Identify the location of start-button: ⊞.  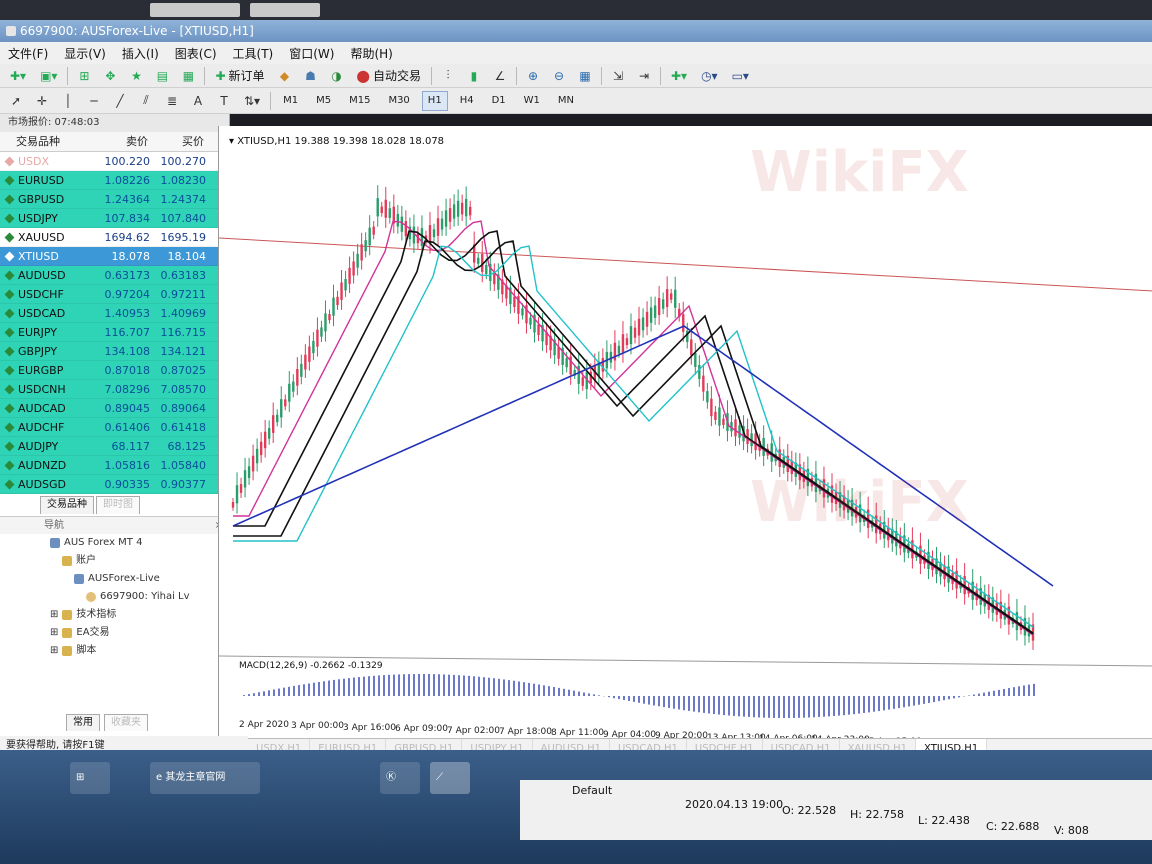
(90, 778).